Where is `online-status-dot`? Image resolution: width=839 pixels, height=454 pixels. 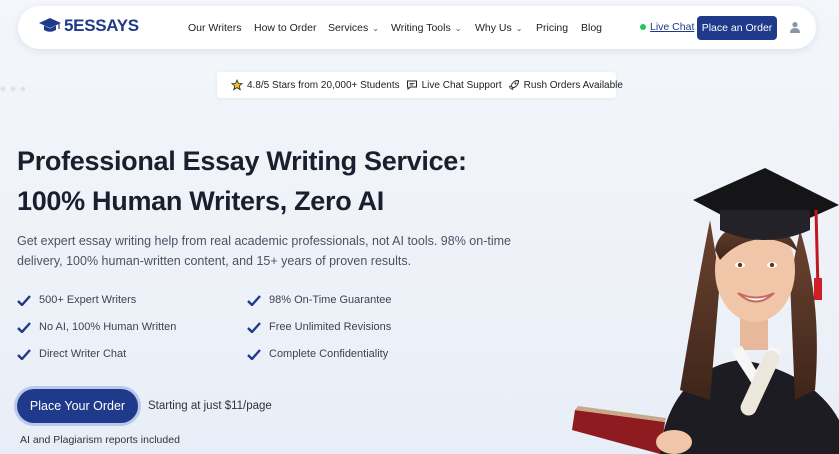 online-status-dot is located at coordinates (643, 27).